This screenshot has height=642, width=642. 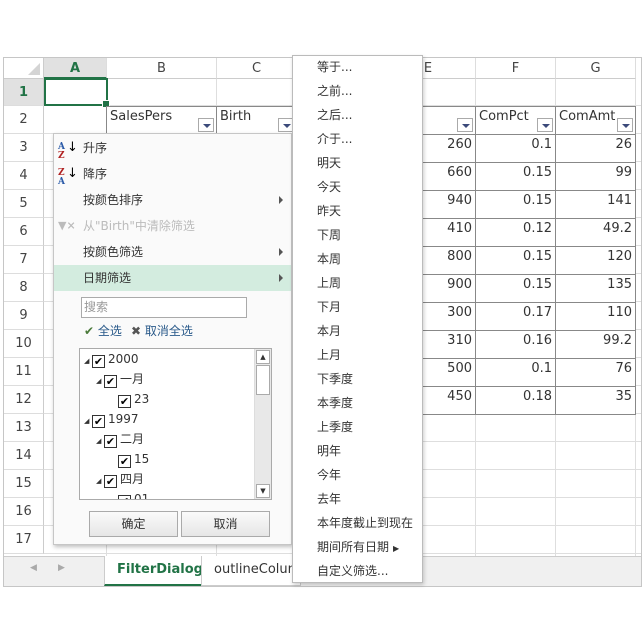 What do you see at coordinates (120, 479) in the screenshot?
I see `tree-node: ◢ ✔ 四月` at bounding box center [120, 479].